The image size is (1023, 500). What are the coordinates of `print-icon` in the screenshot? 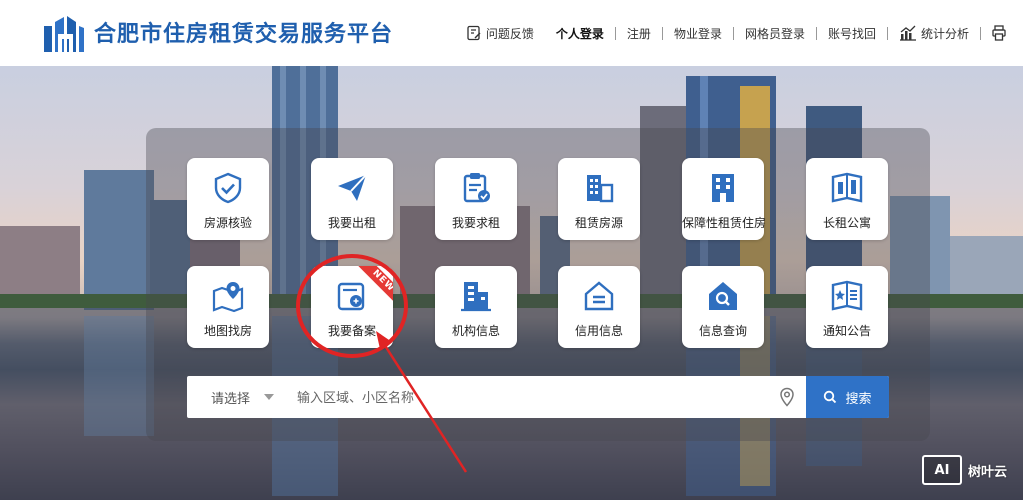 It's located at (999, 33).